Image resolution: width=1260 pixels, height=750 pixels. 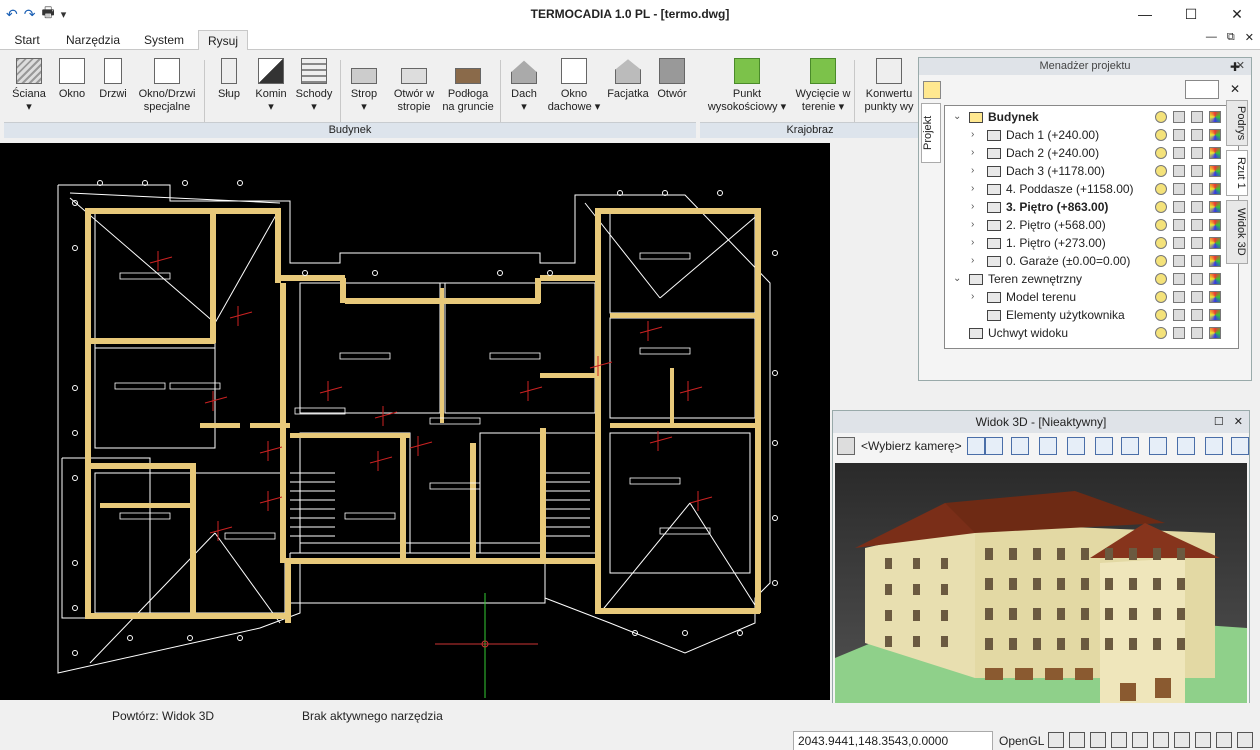 What do you see at coordinates (1091, 135) in the screenshot?
I see `tree-item: › Dach 1 (+240.00)` at bounding box center [1091, 135].